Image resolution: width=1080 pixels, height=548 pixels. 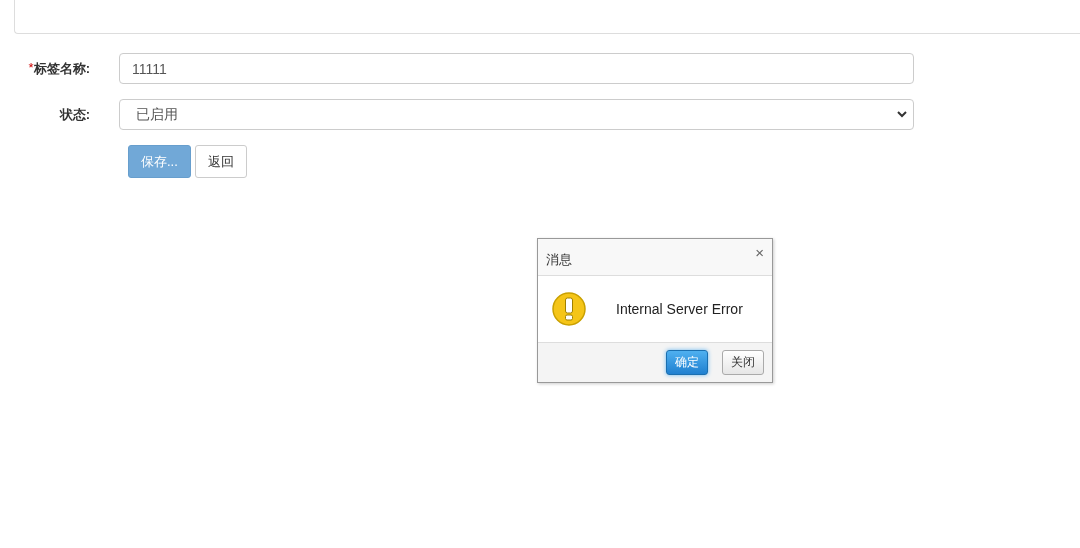 What do you see at coordinates (569, 309) in the screenshot?
I see `warning-icon` at bounding box center [569, 309].